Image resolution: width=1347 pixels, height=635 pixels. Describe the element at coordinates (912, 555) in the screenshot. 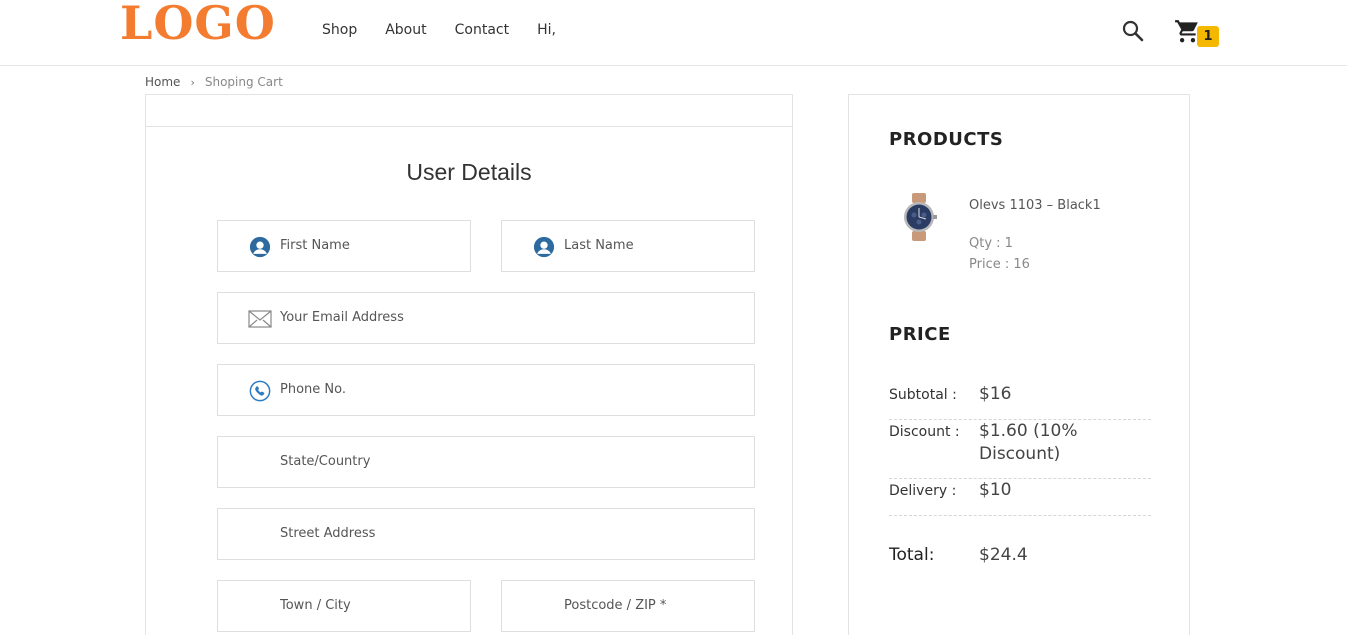

I see `total-label: Total:` at that location.